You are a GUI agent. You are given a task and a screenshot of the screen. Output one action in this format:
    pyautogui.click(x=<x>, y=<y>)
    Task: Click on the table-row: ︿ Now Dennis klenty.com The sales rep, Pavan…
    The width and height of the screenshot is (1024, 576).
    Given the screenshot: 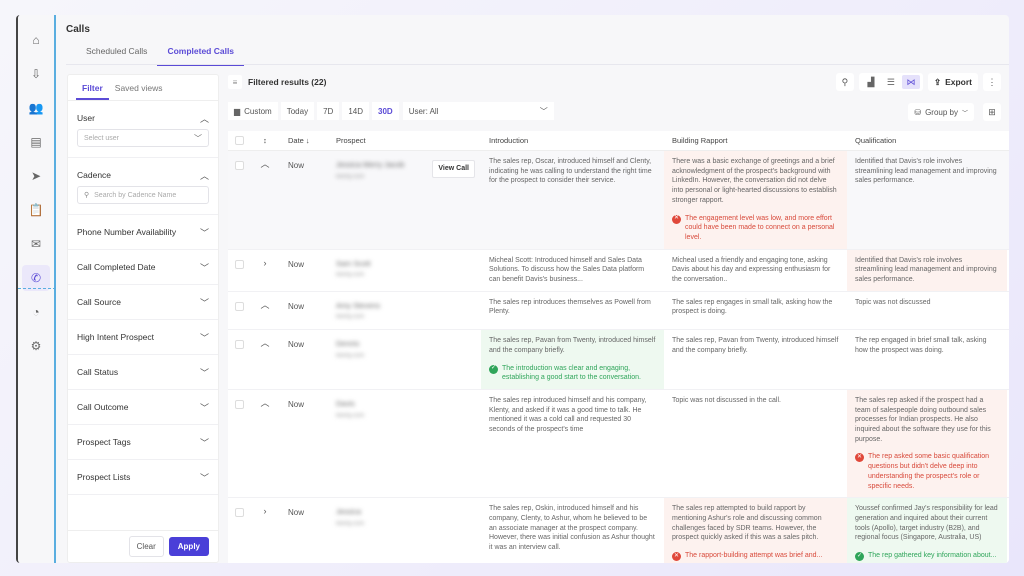 What is the action you would take?
    pyautogui.click(x=618, y=360)
    